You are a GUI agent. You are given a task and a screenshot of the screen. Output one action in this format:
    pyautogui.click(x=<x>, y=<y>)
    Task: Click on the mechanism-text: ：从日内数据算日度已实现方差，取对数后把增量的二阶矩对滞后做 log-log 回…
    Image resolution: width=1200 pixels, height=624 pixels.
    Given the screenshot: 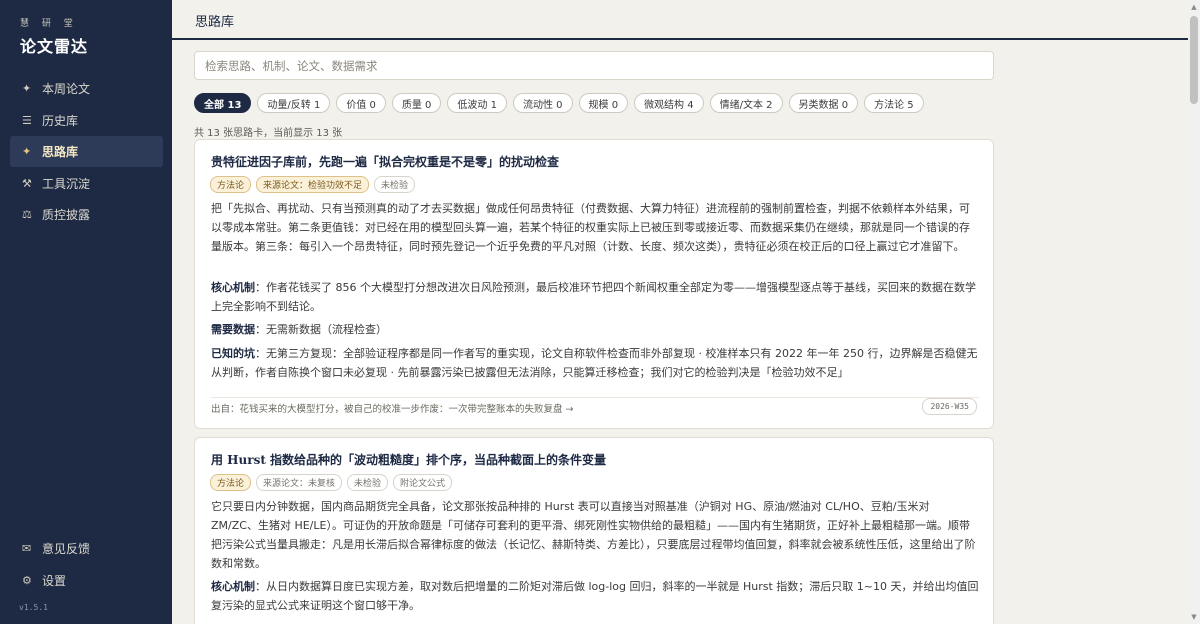 What is the action you would take?
    pyautogui.click(x=595, y=596)
    